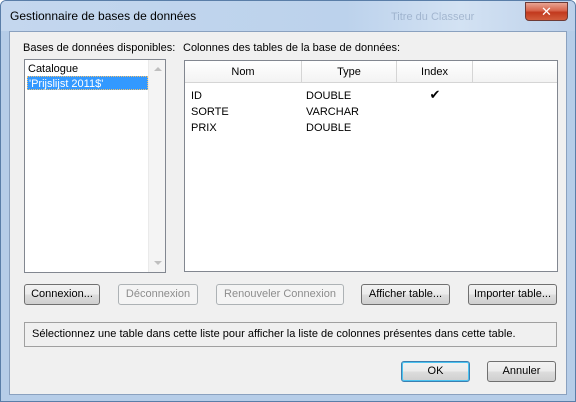  What do you see at coordinates (158, 294) in the screenshot?
I see `disconnect-button: Déconnexion` at bounding box center [158, 294].